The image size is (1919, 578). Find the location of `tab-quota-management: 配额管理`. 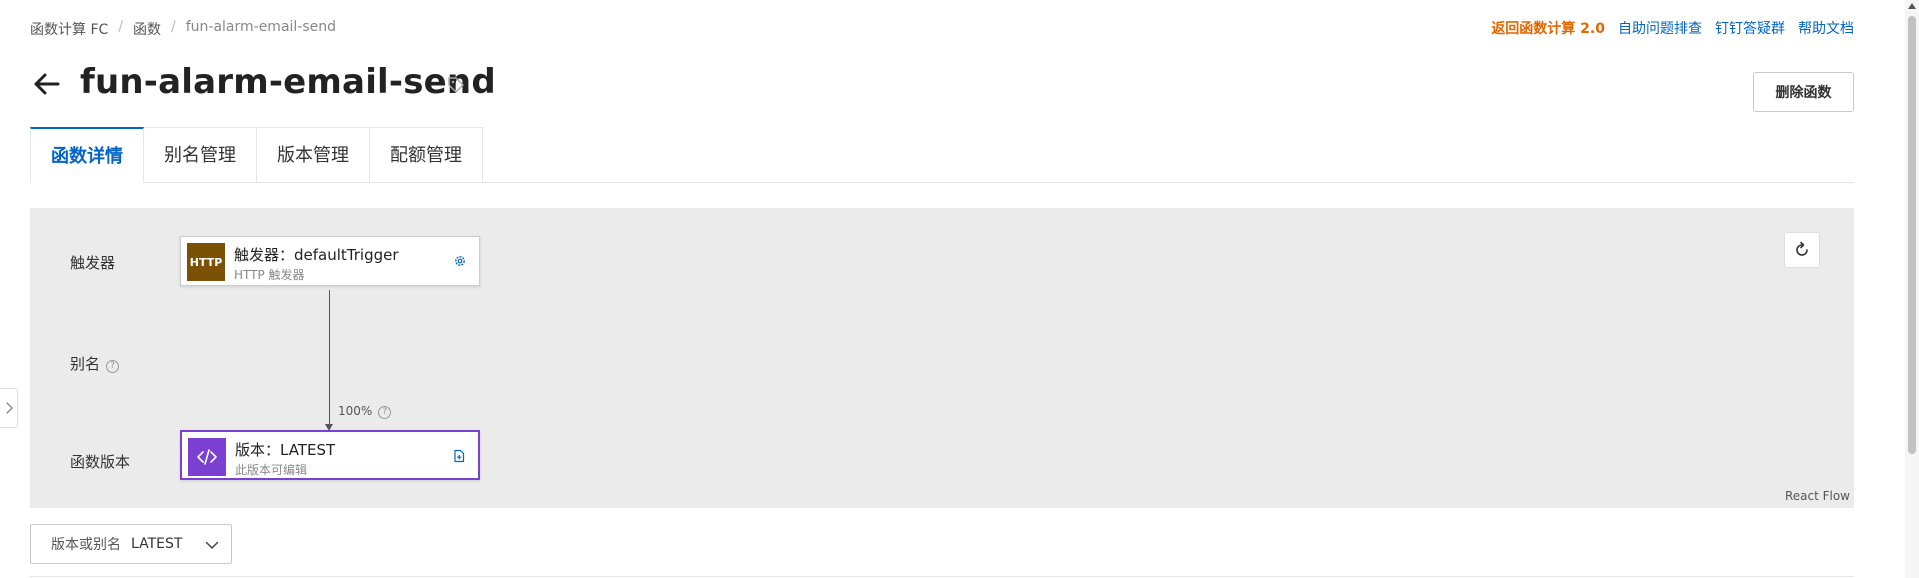

tab-quota-management: 配额管理 is located at coordinates (426, 155).